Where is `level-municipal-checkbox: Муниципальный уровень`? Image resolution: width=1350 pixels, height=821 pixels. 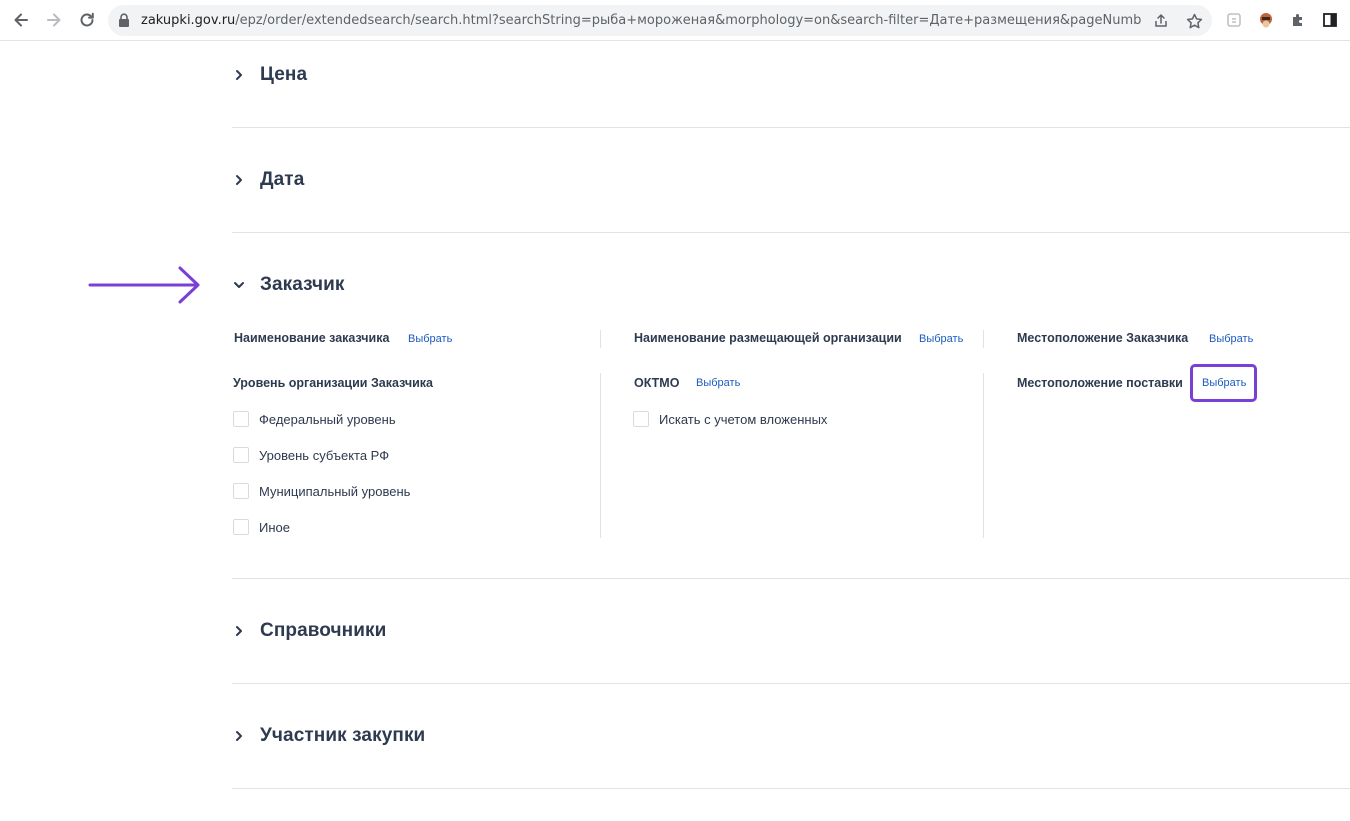 level-municipal-checkbox: Муниципальный уровень is located at coordinates (321, 491).